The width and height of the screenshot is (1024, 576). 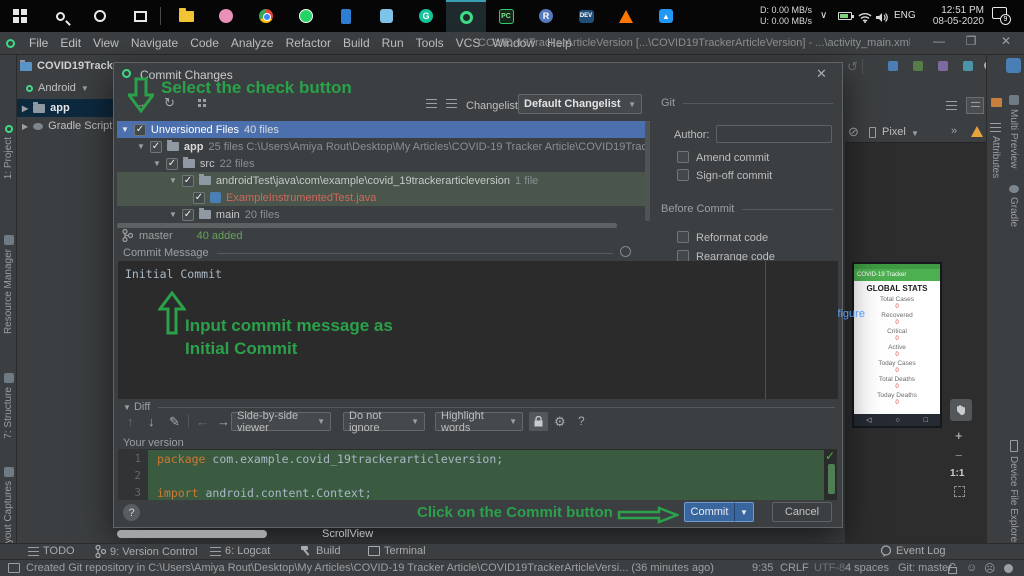 I want to click on inspections-icon: ☹, so click(x=989, y=568).